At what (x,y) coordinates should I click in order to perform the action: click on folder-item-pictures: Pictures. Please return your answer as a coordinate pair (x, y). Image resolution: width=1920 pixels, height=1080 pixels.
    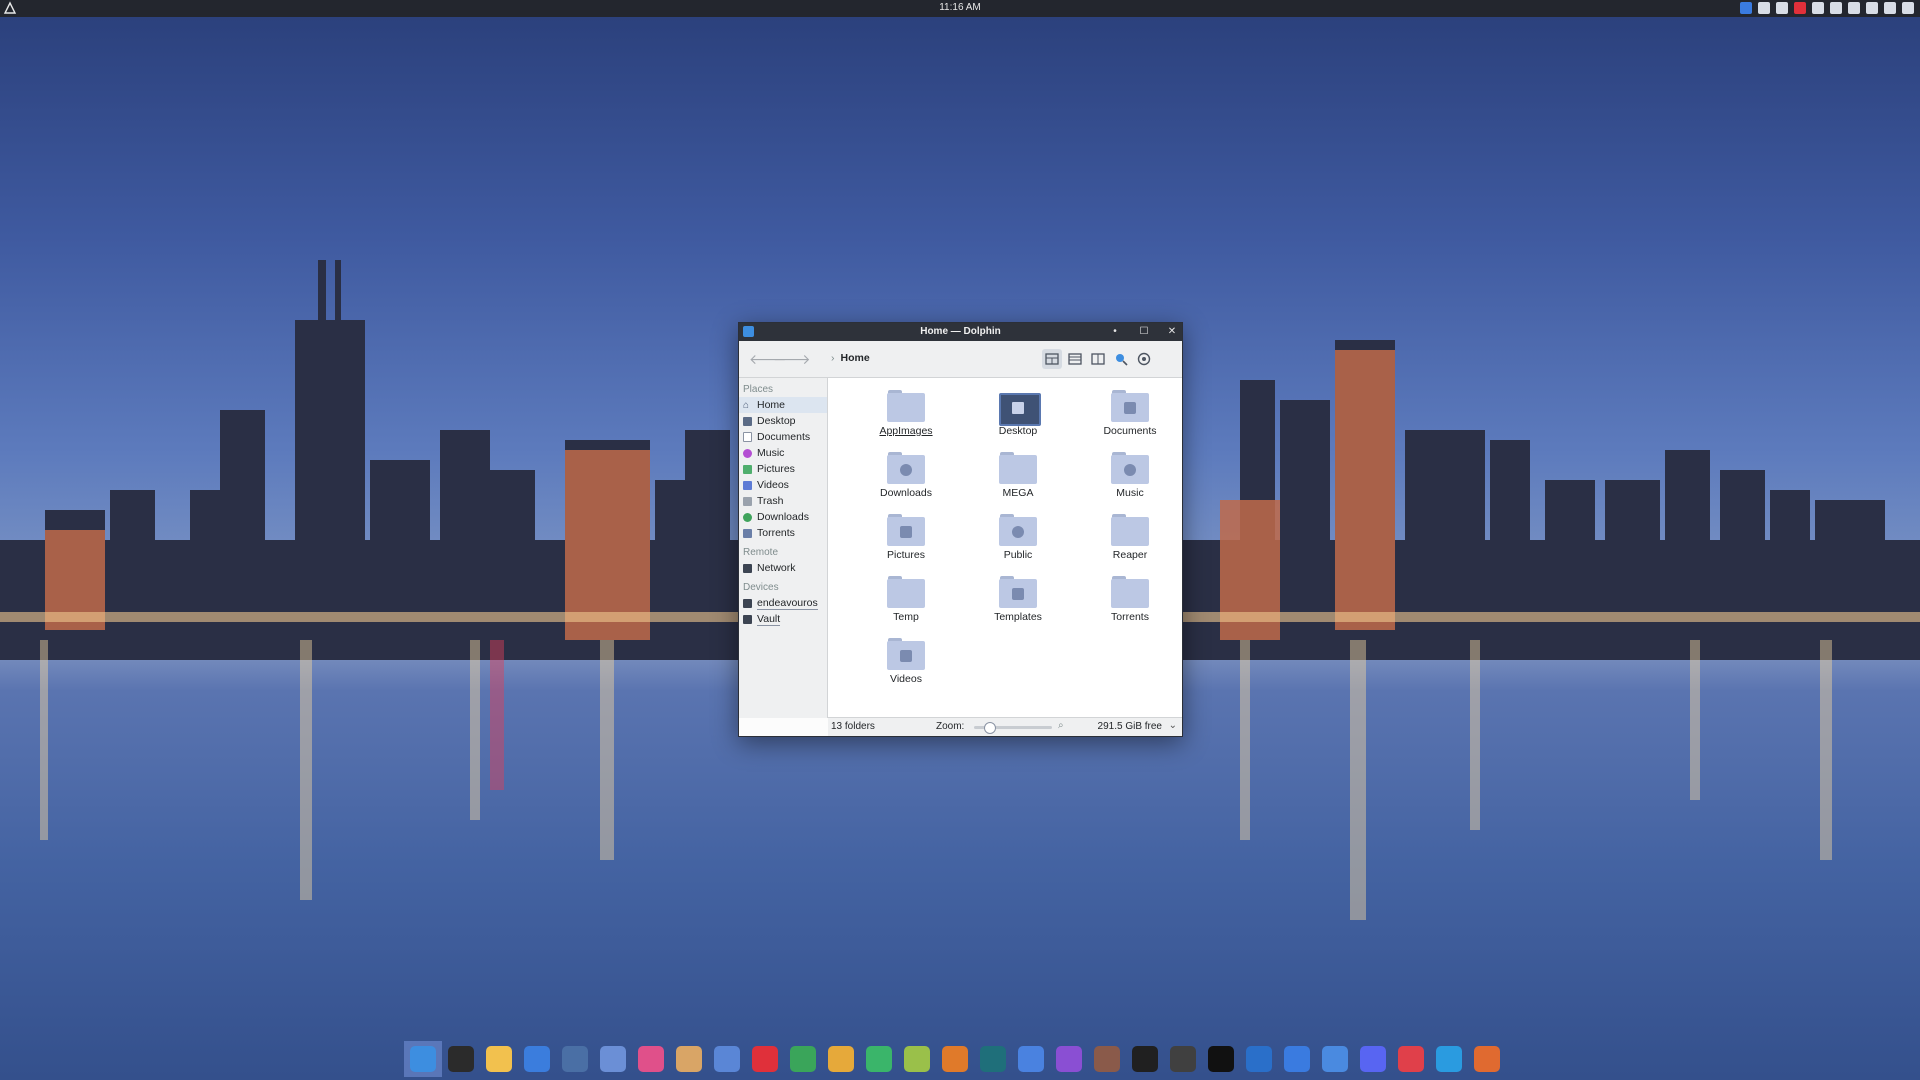
    Looking at the image, I should click on (906, 541).